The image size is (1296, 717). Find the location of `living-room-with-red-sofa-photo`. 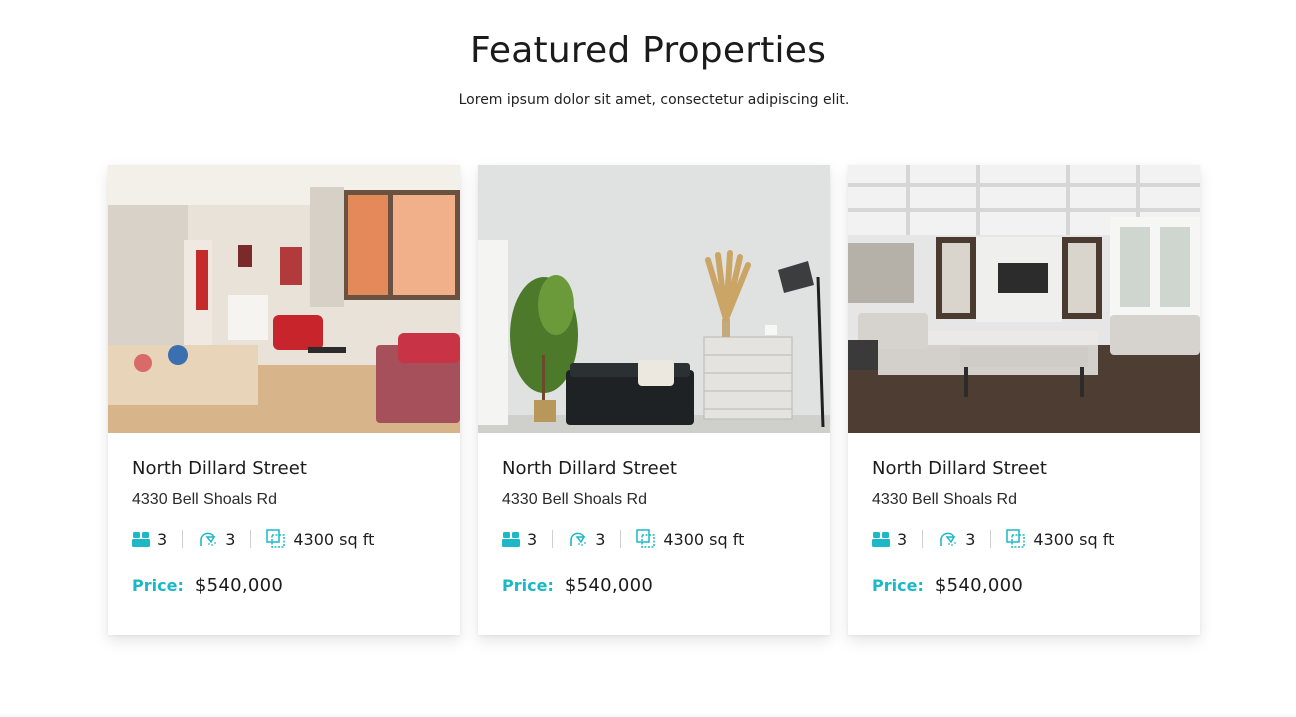

living-room-with-red-sofa-photo is located at coordinates (284, 299).